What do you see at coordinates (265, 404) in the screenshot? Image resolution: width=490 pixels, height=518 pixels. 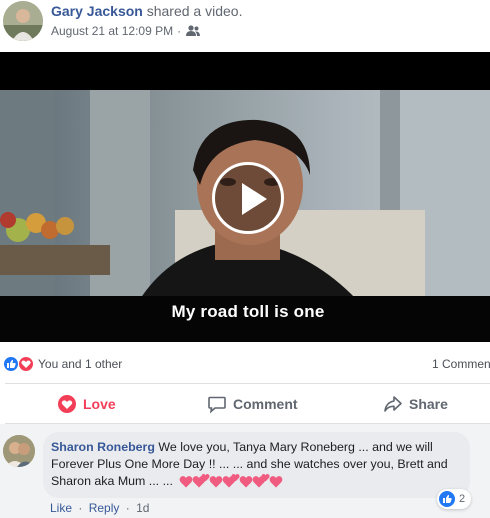 I see `comment-button-label: Comment` at bounding box center [265, 404].